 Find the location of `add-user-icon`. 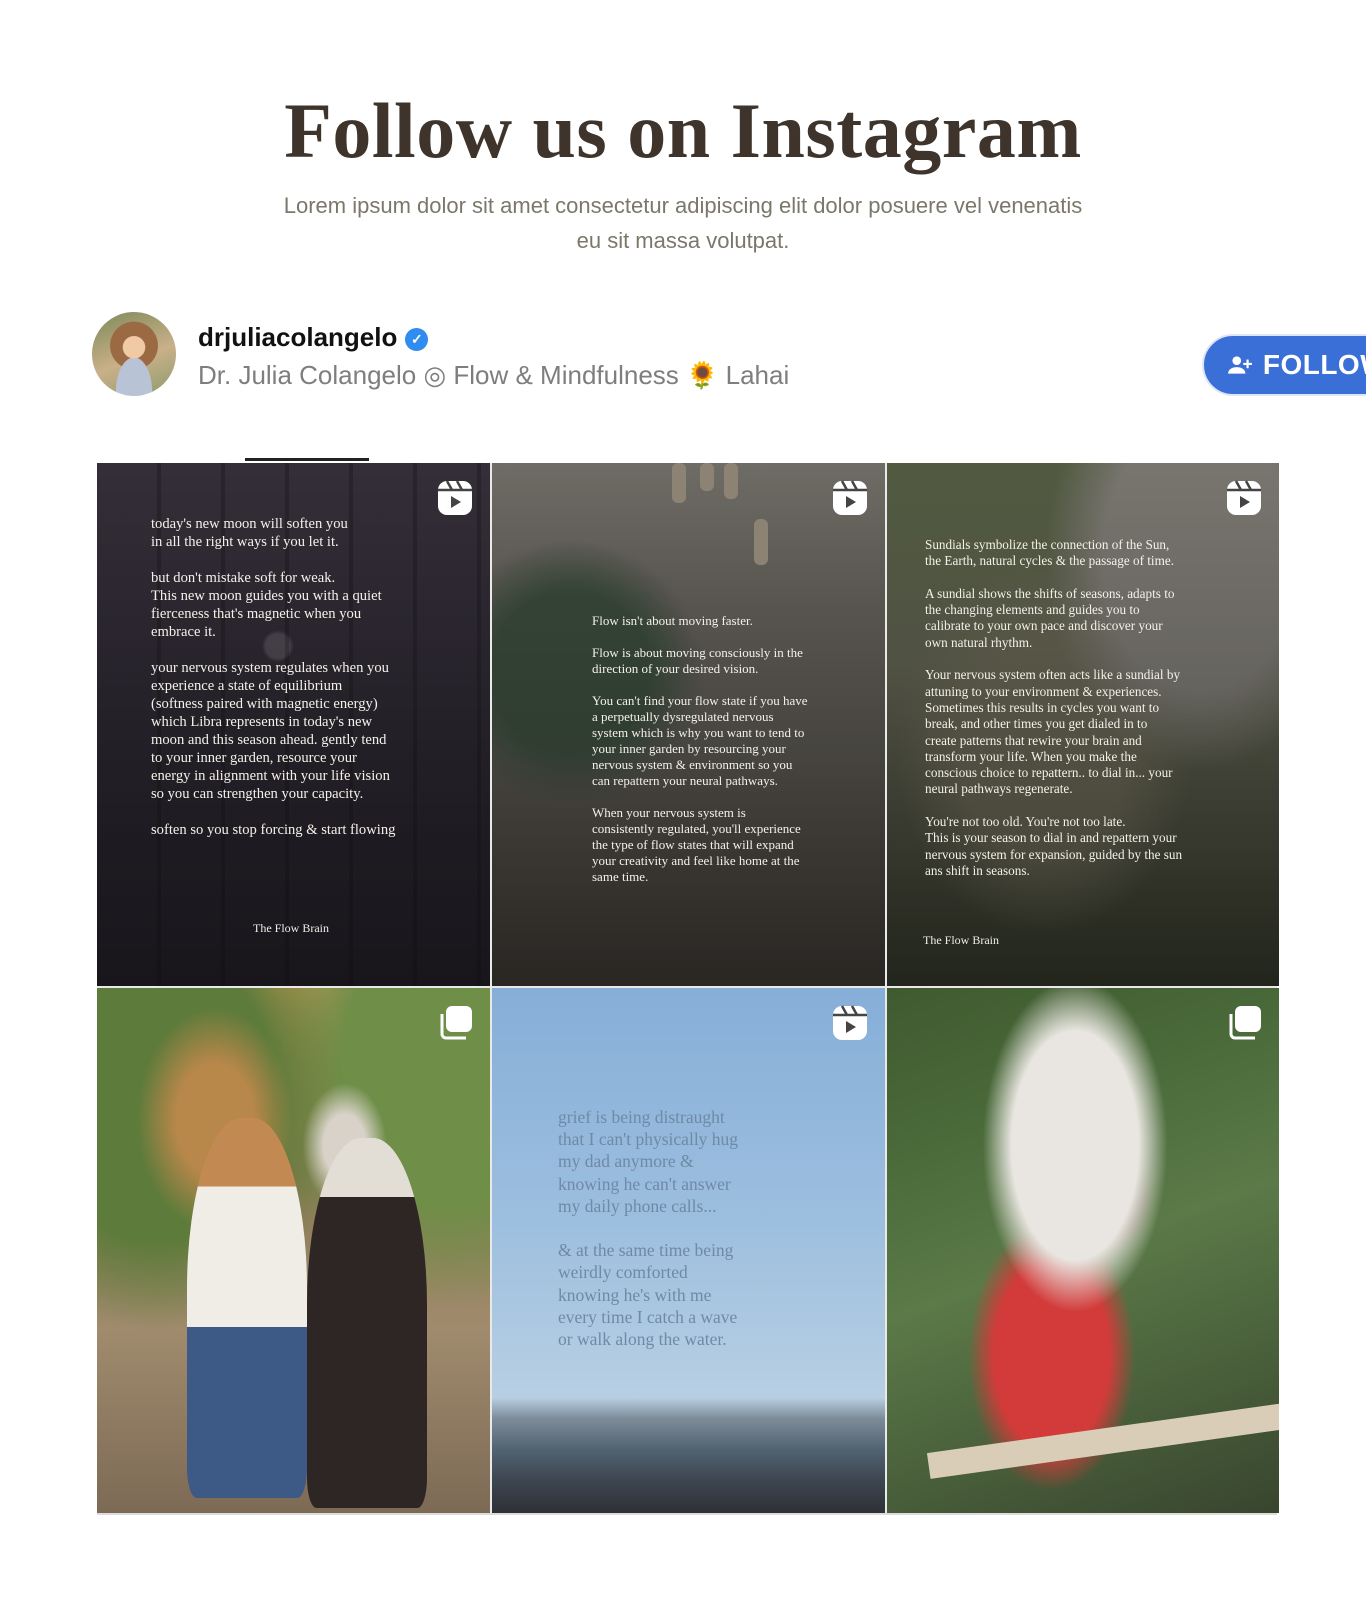

add-user-icon is located at coordinates (1239, 365).